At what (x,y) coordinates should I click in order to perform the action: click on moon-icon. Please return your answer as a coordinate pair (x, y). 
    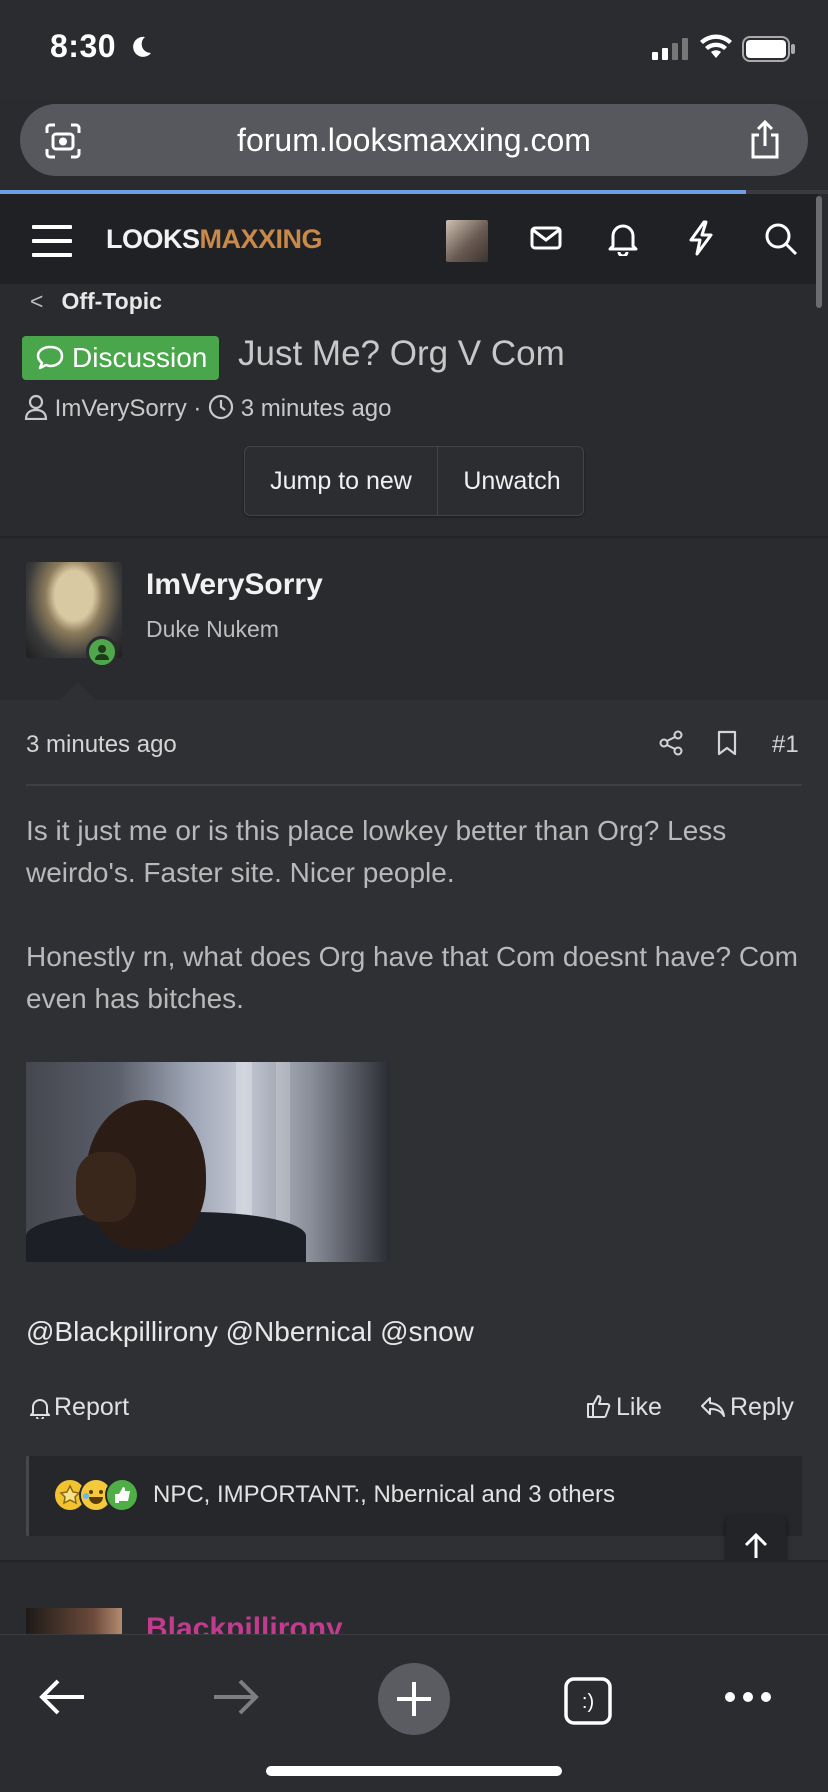
    Looking at the image, I should click on (142, 46).